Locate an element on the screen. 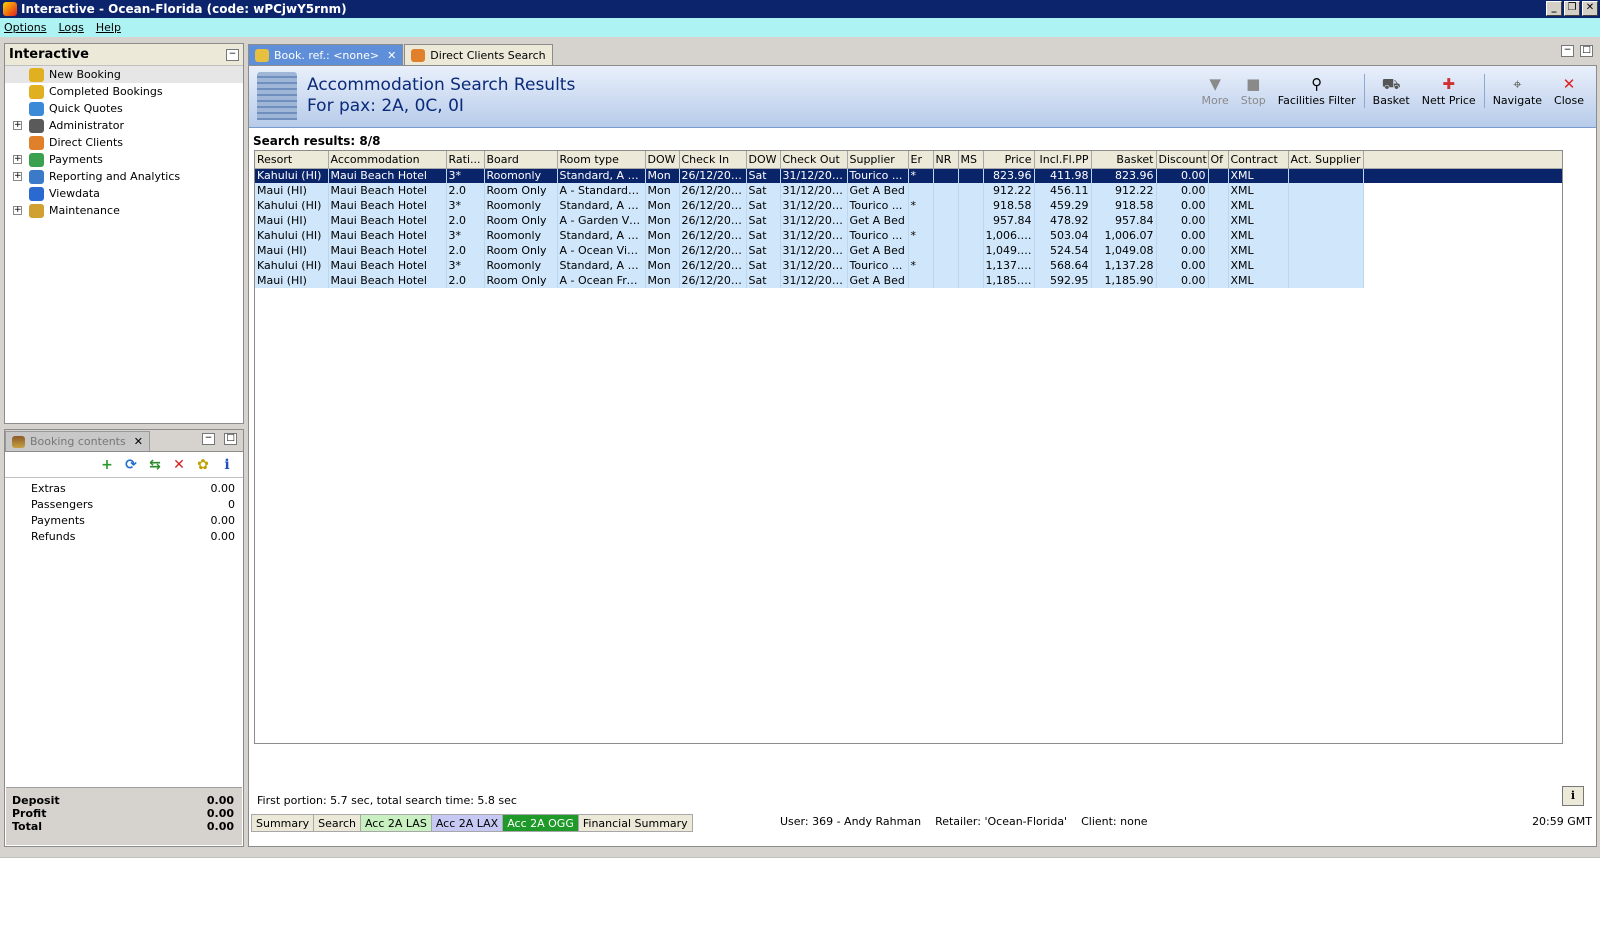  booking-toolbar: + ⟳ ⇆ ✕ ✿ i is located at coordinates (124, 465).